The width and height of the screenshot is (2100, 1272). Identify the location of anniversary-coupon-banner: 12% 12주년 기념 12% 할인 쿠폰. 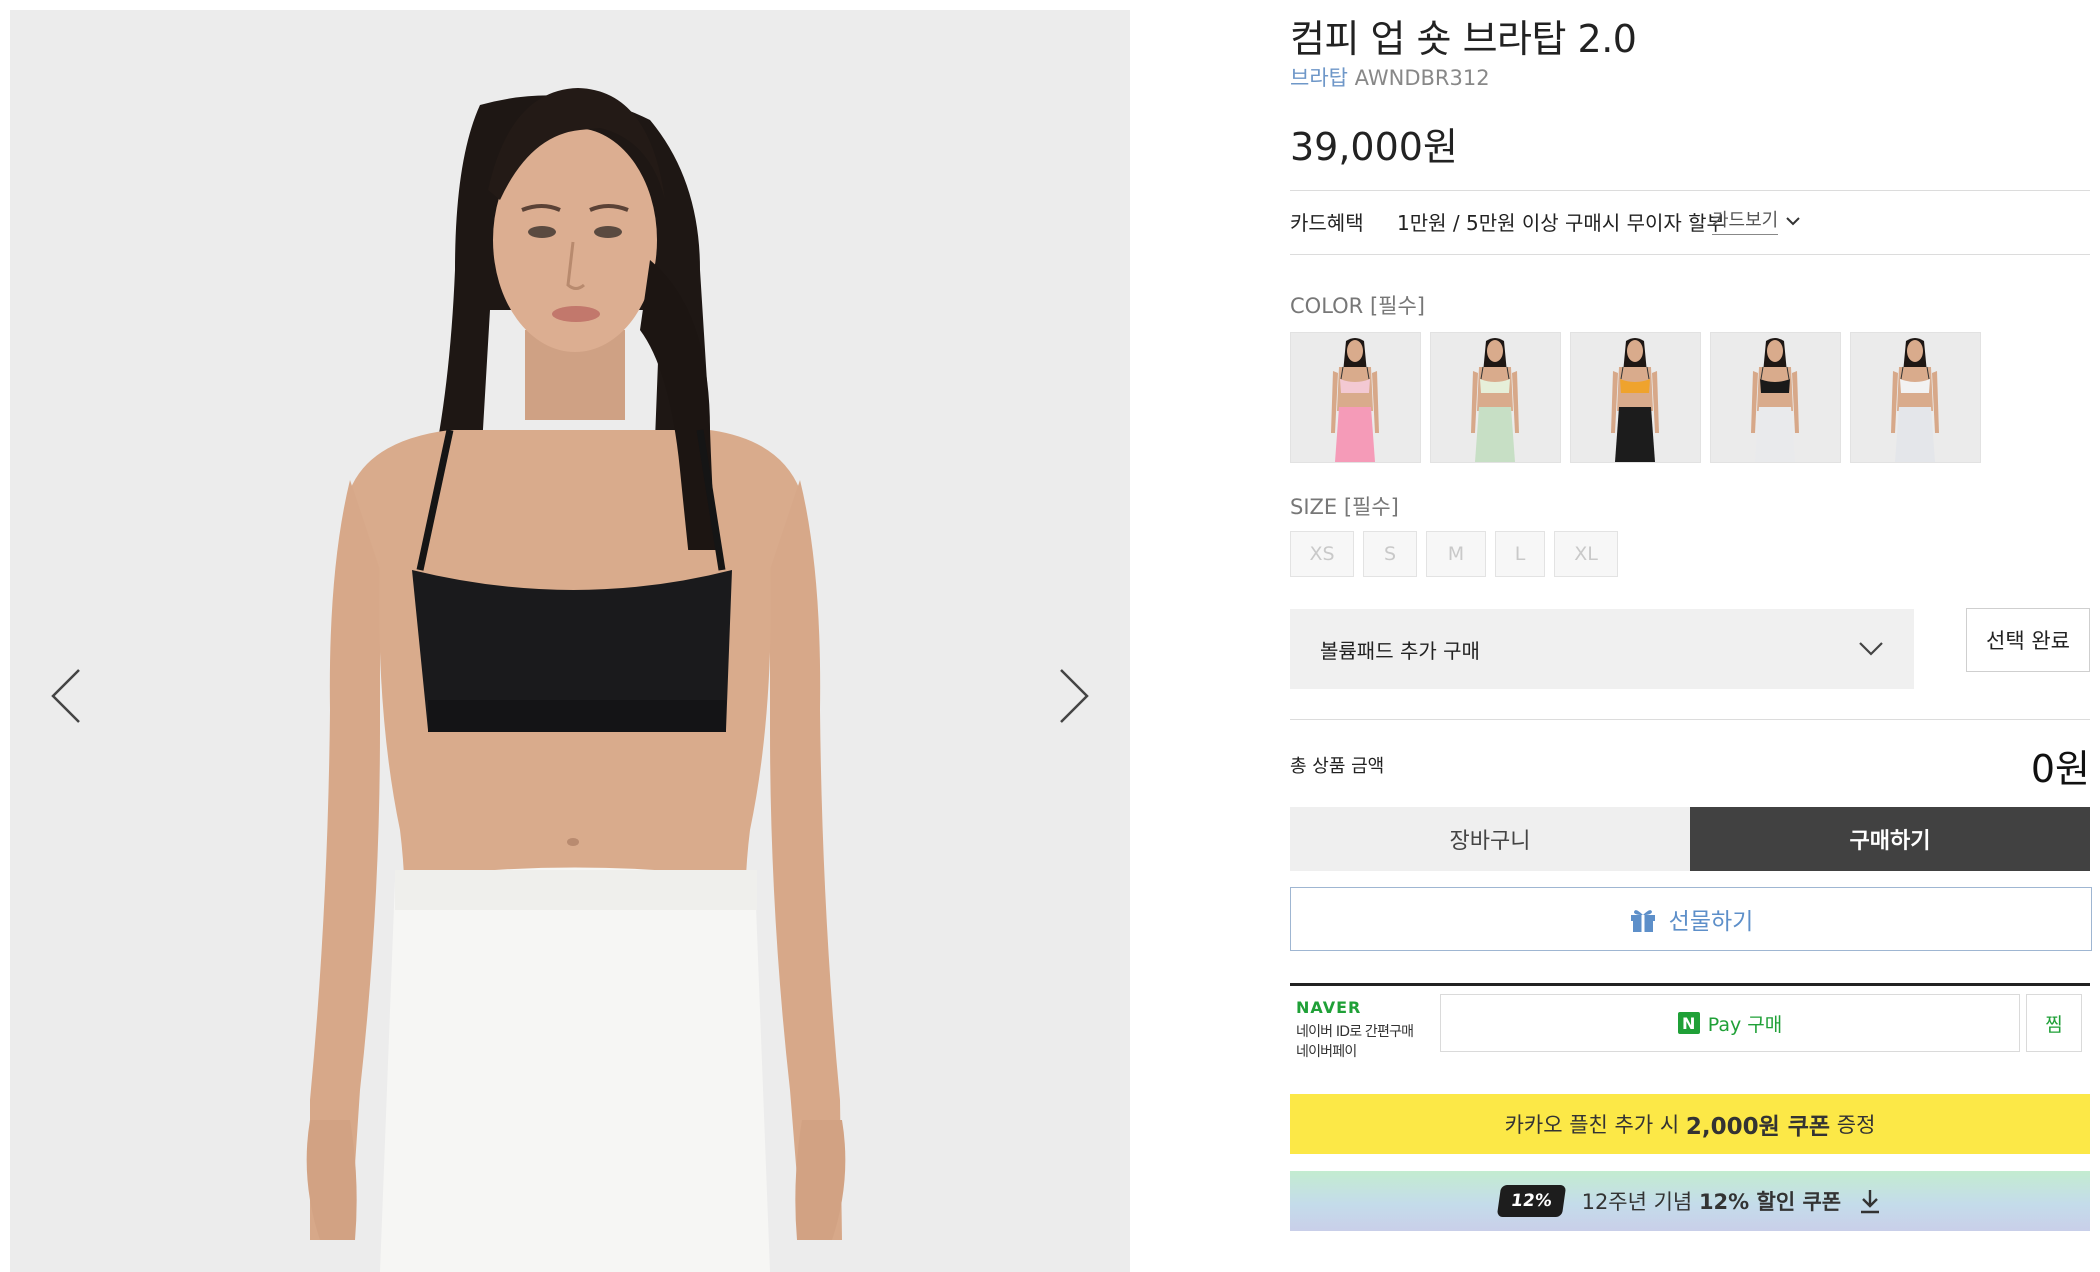
(1690, 1201).